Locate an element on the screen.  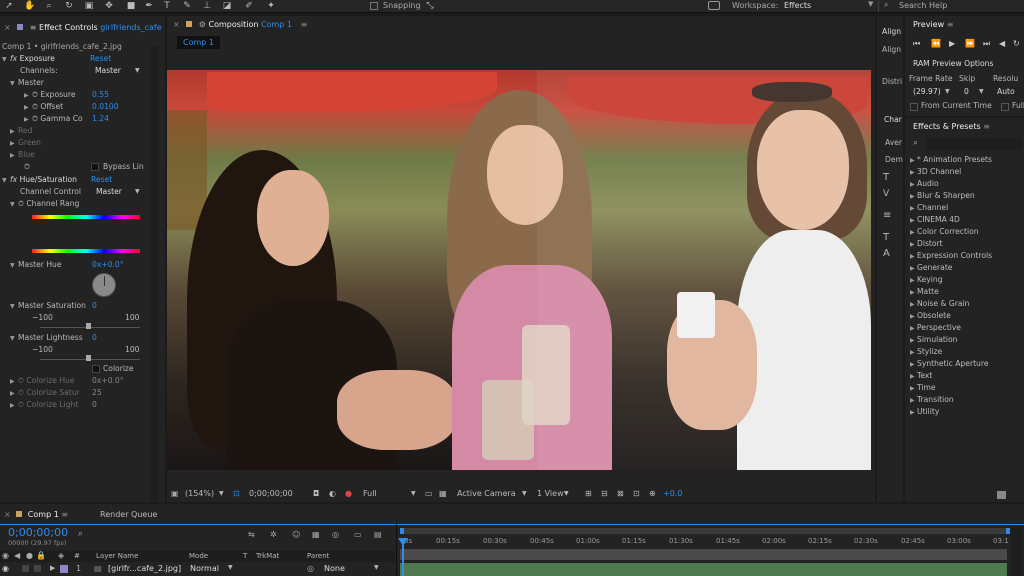
puppet-pin-tool-icon: ✦ is located at coordinates (271, 6).